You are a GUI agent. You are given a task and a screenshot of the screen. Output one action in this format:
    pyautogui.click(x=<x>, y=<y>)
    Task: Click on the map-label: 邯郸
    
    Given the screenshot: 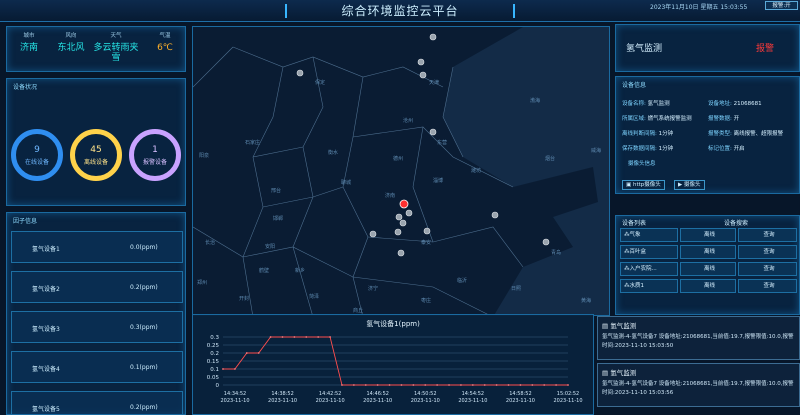 What is the action you would take?
    pyautogui.click(x=278, y=219)
    